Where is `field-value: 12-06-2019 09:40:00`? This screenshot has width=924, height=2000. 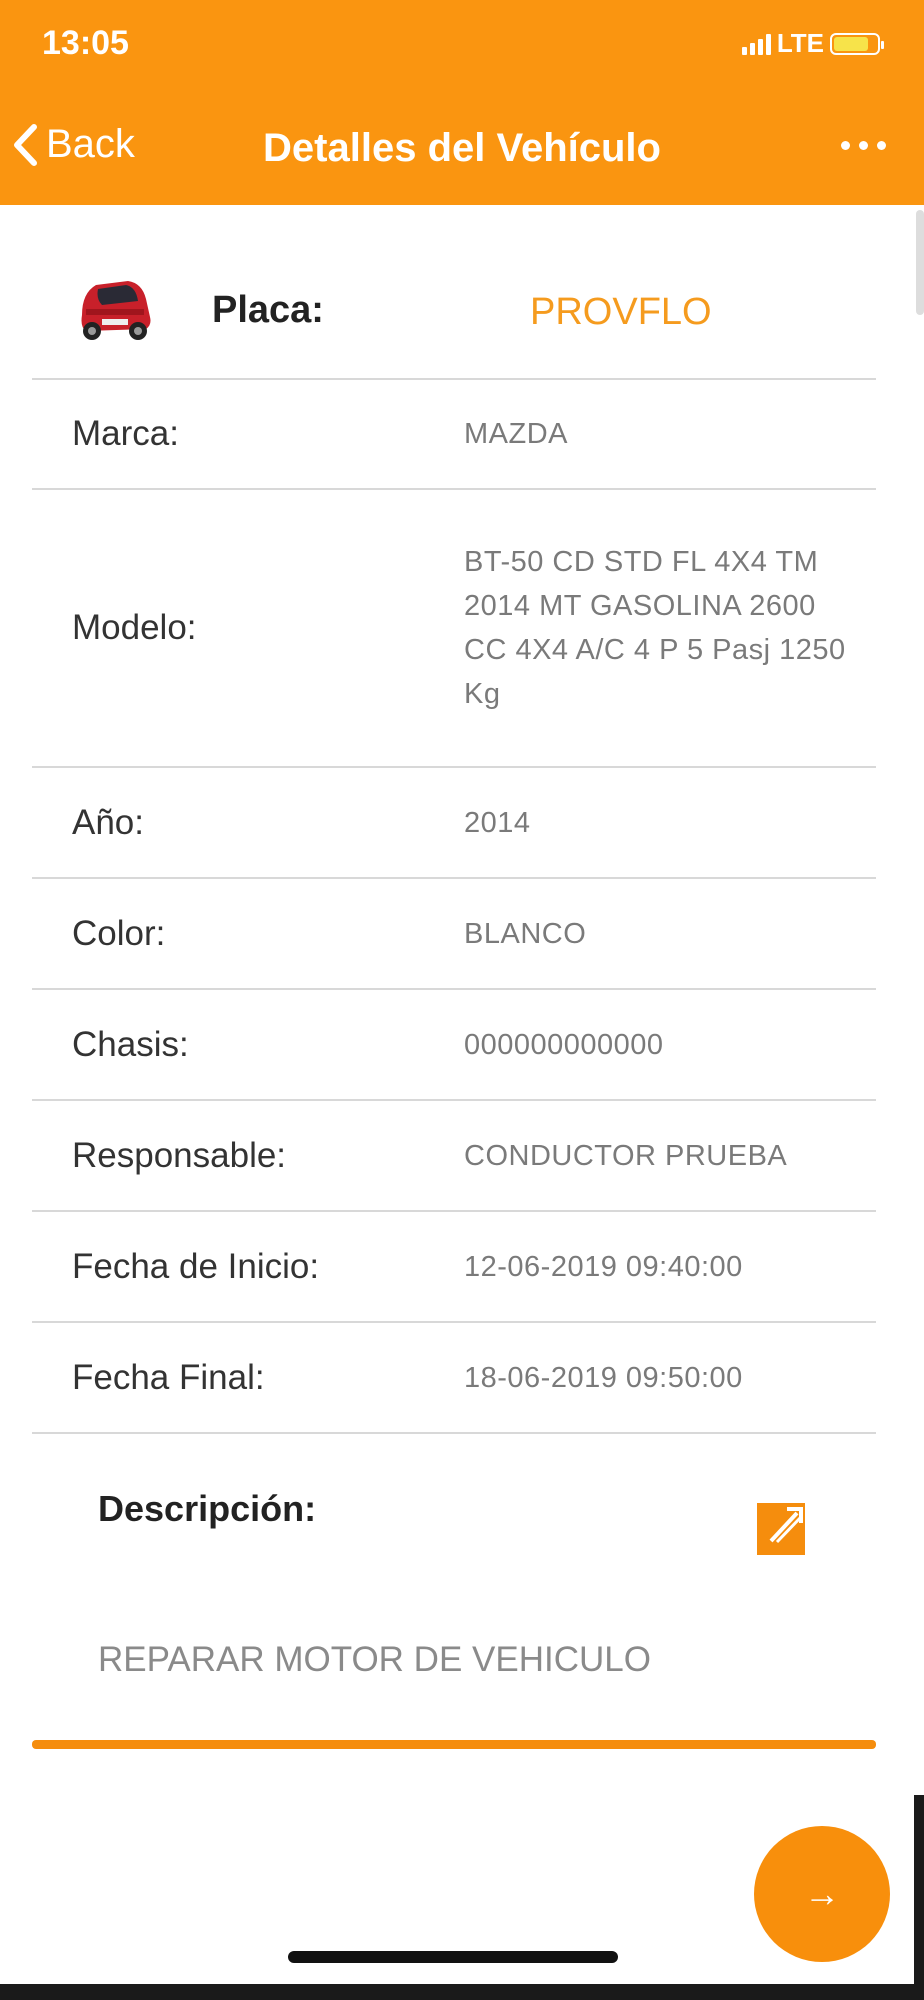 field-value: 12-06-2019 09:40:00 is located at coordinates (603, 1266).